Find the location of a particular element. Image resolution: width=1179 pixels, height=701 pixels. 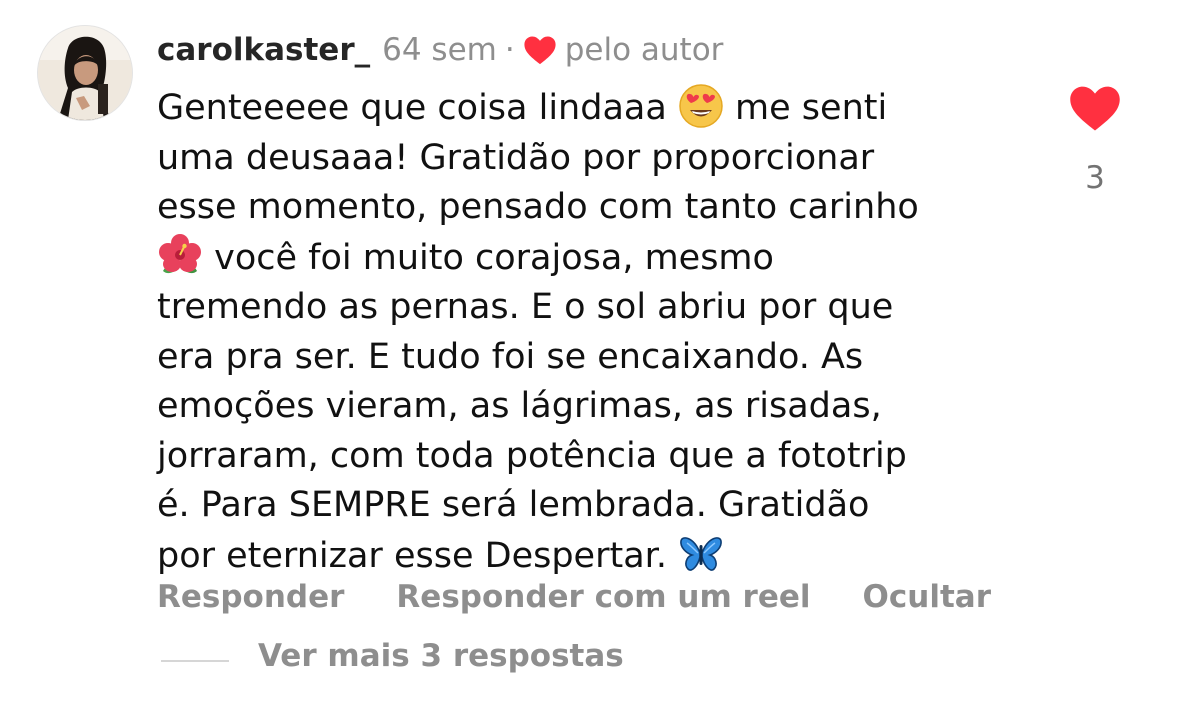

hibiscus-emoji-icon is located at coordinates (180, 256).